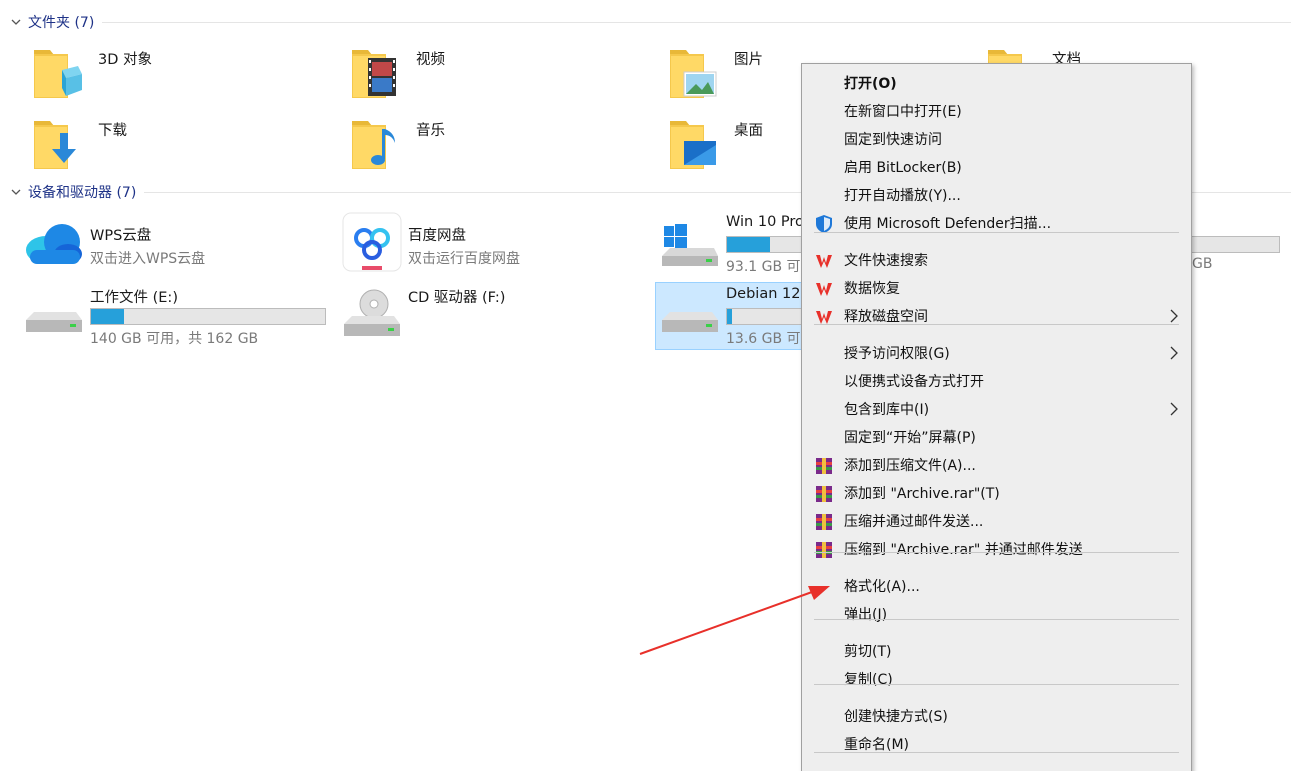 Image resolution: width=1299 pixels, height=771 pixels. Describe the element at coordinates (914, 382) in the screenshot. I see `menu-item-label: 以便携式设备方式打开` at that location.